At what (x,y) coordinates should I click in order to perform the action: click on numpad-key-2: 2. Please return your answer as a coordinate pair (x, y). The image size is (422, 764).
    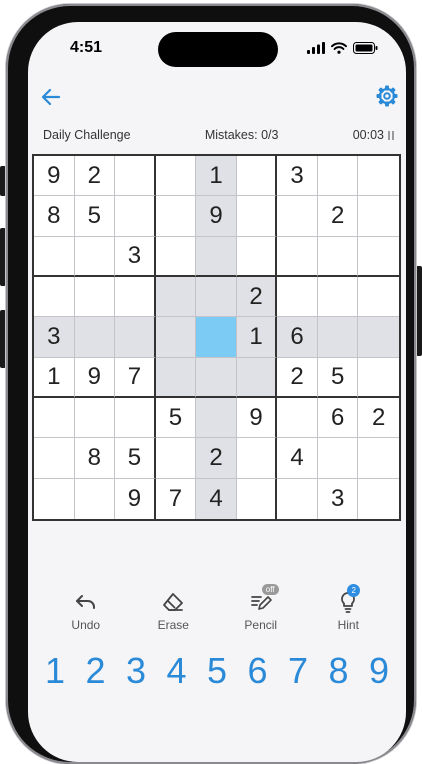
    Looking at the image, I should click on (96, 671).